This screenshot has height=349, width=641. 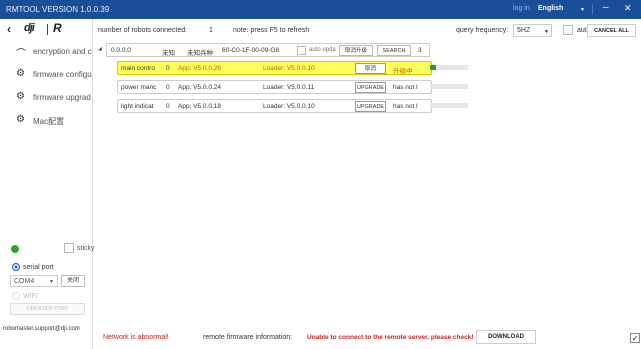 What do you see at coordinates (301, 50) in the screenshot?
I see `device-auto-update-checkbox` at bounding box center [301, 50].